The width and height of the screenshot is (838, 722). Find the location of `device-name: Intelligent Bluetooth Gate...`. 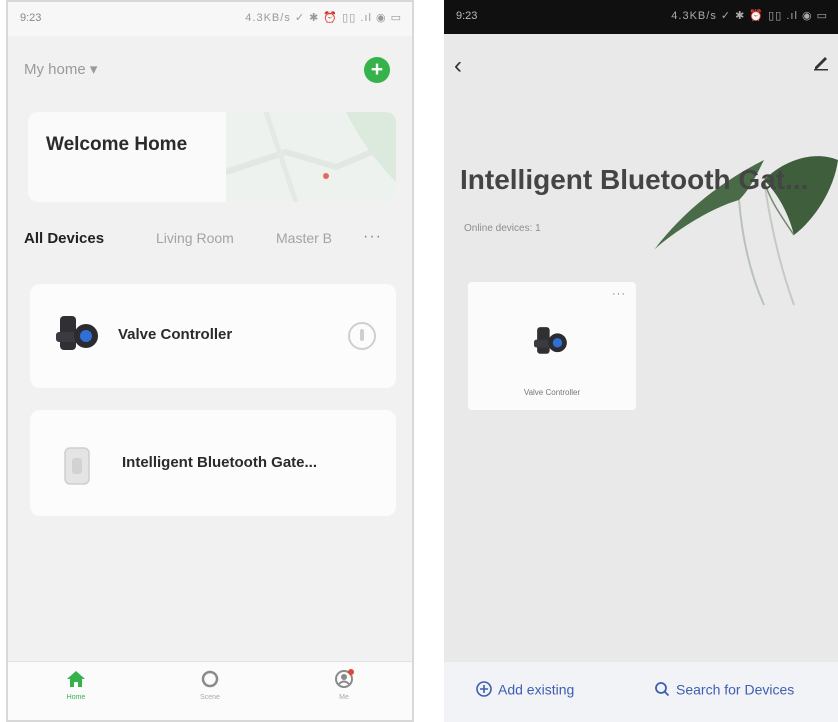

device-name: Intelligent Bluetooth Gate... is located at coordinates (219, 462).